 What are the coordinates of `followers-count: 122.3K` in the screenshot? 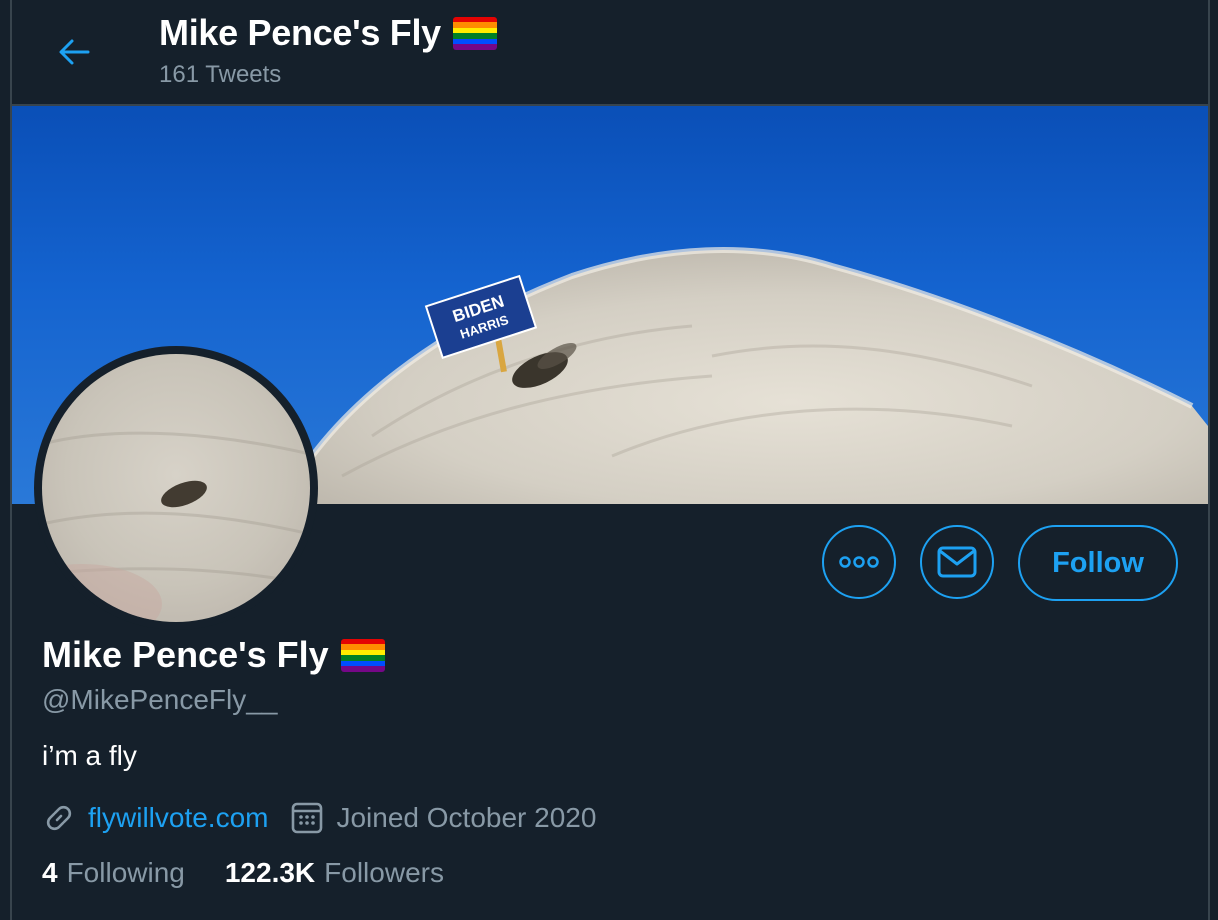 It's located at (270, 872).